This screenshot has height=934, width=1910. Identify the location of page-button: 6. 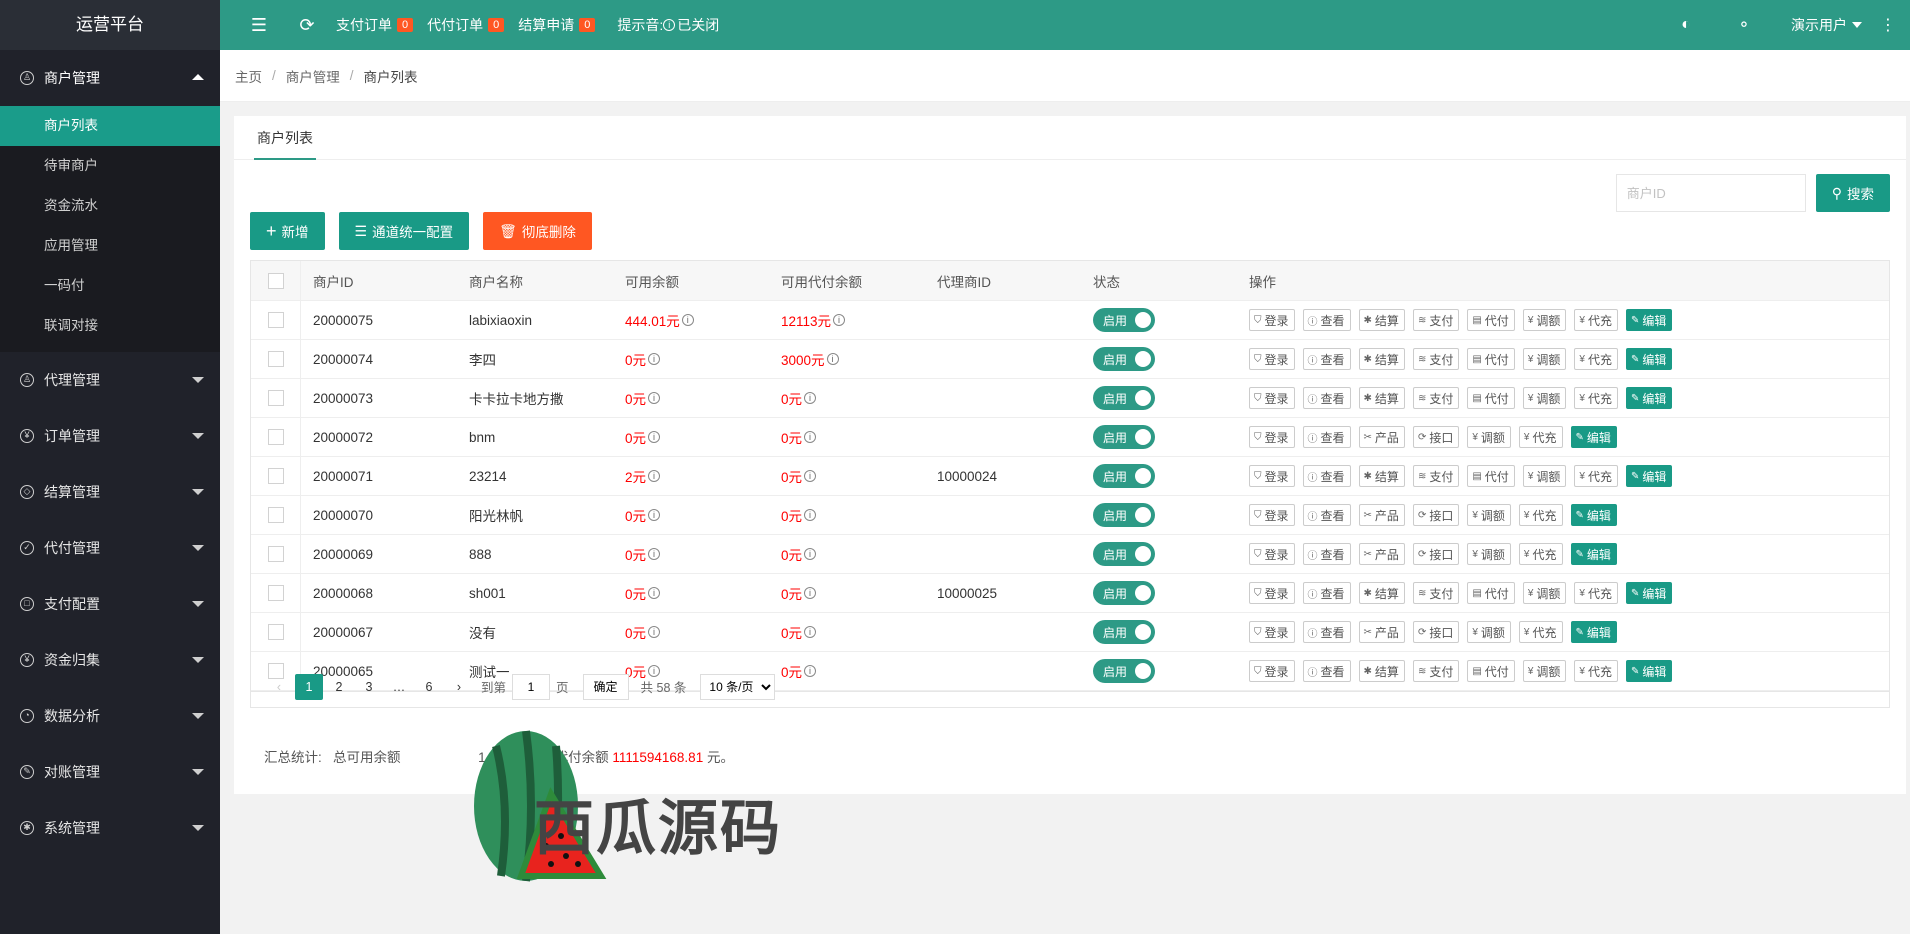
(429, 687).